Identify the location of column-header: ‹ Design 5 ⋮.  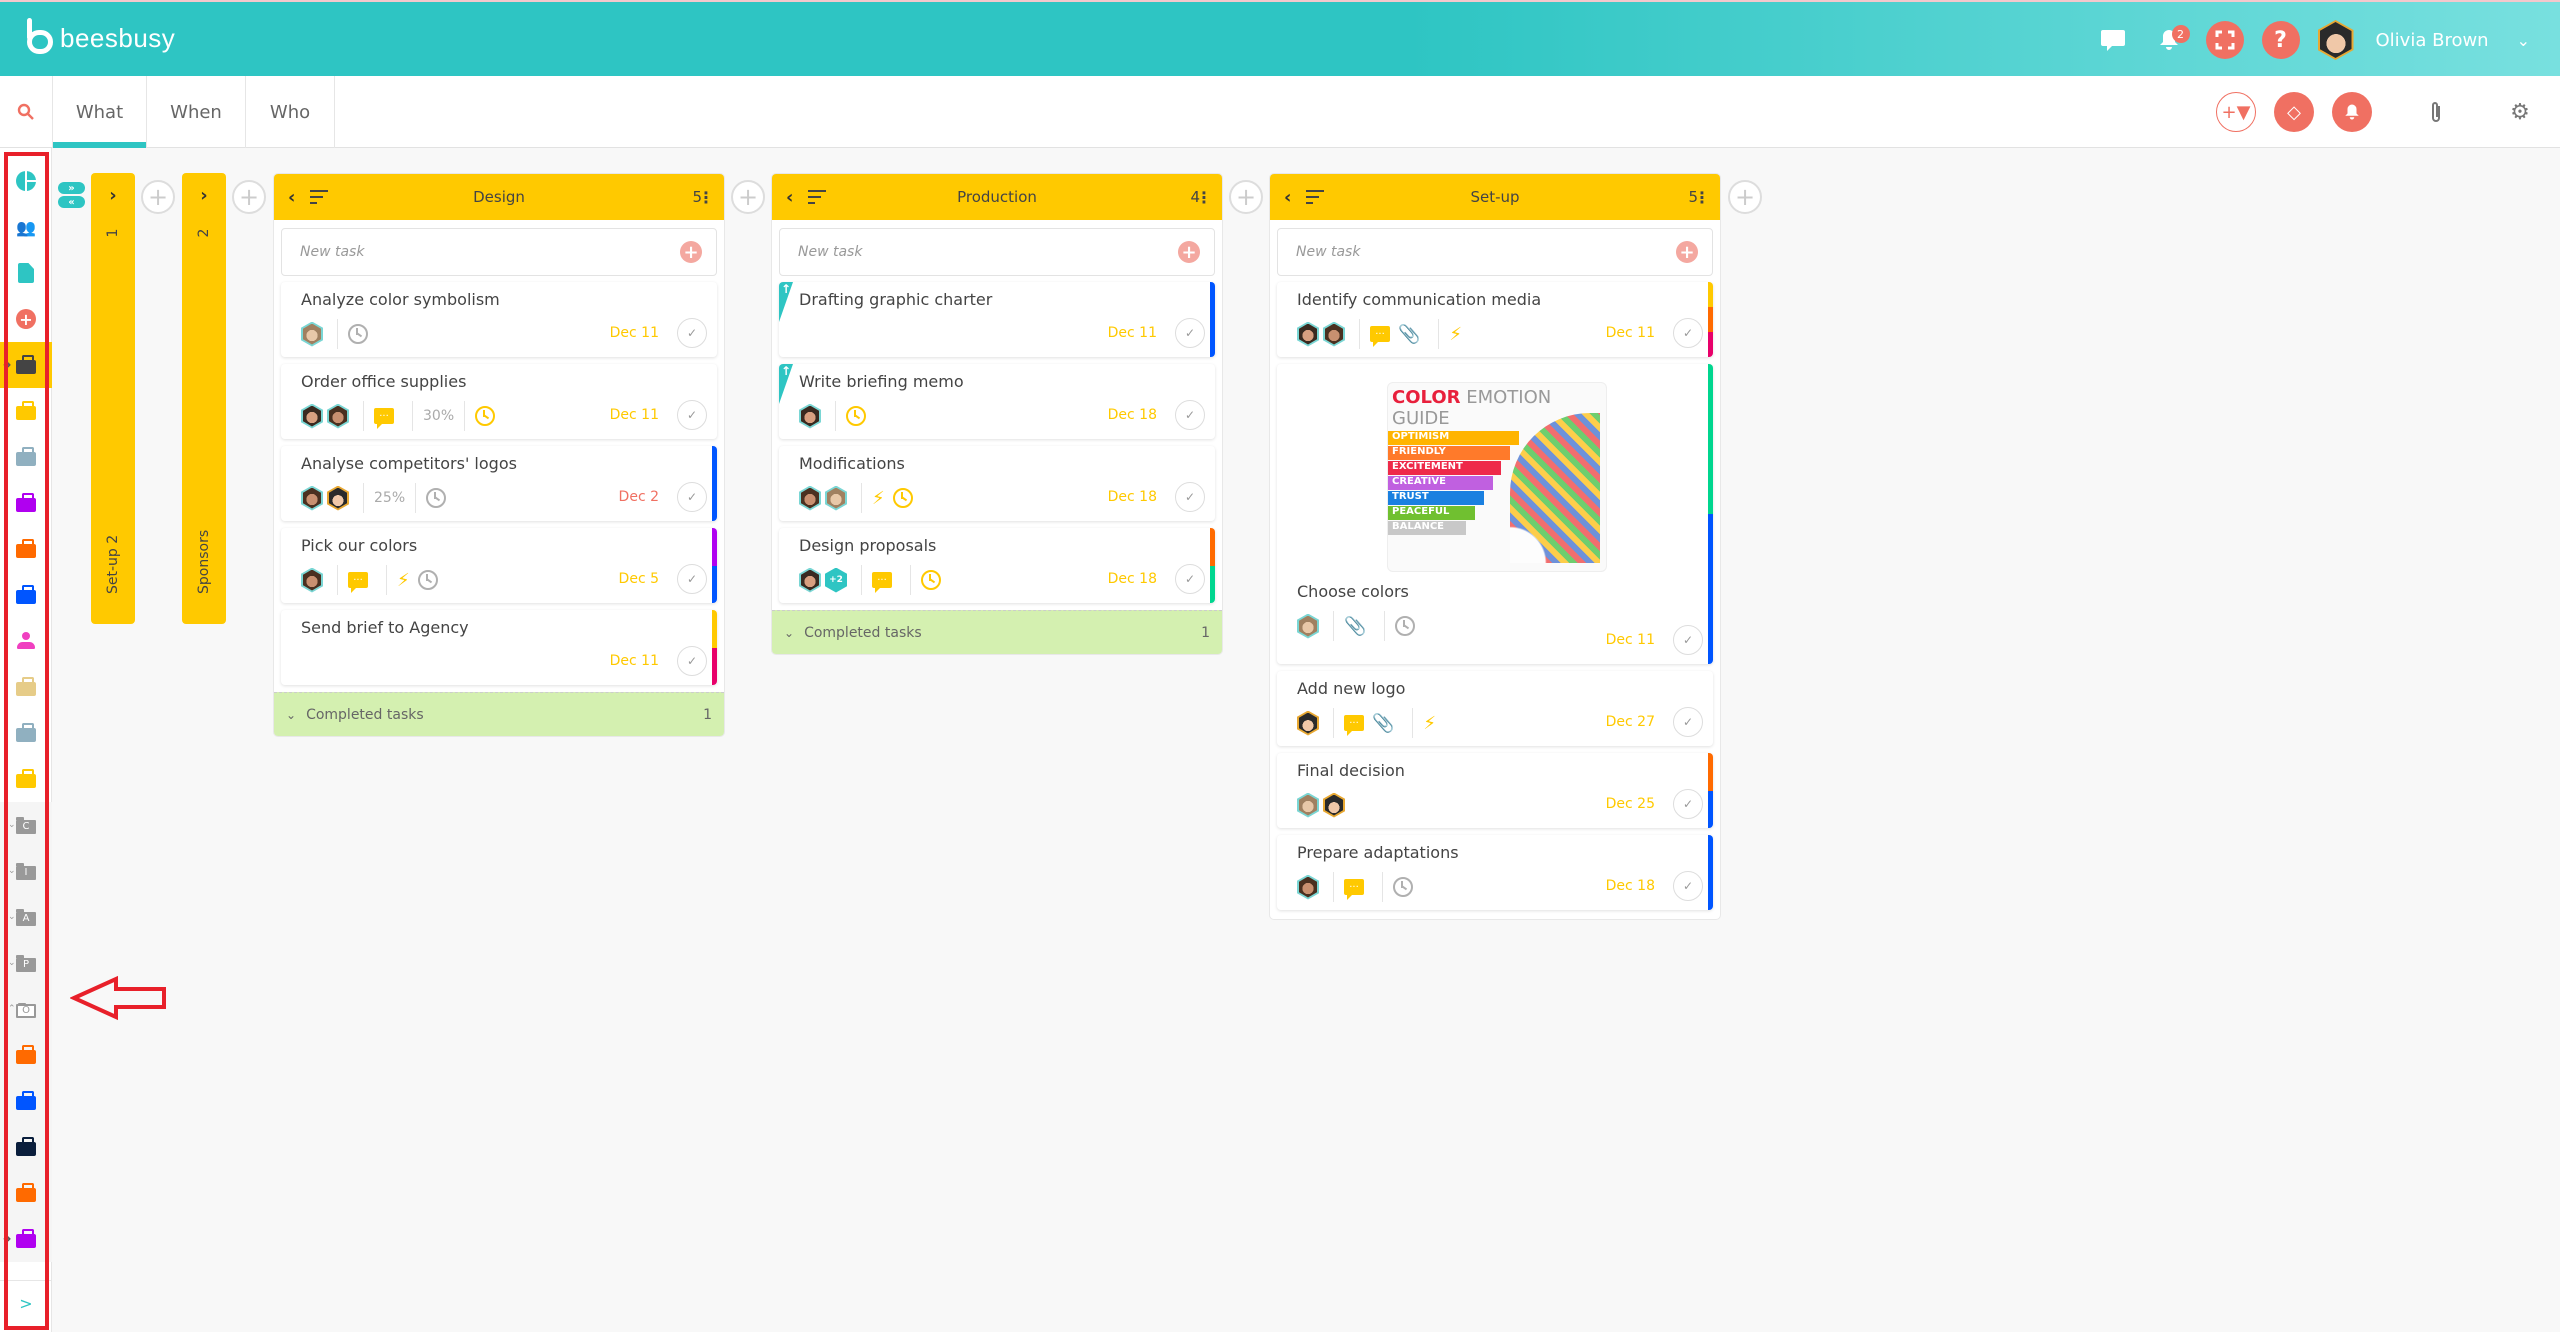
(499, 197).